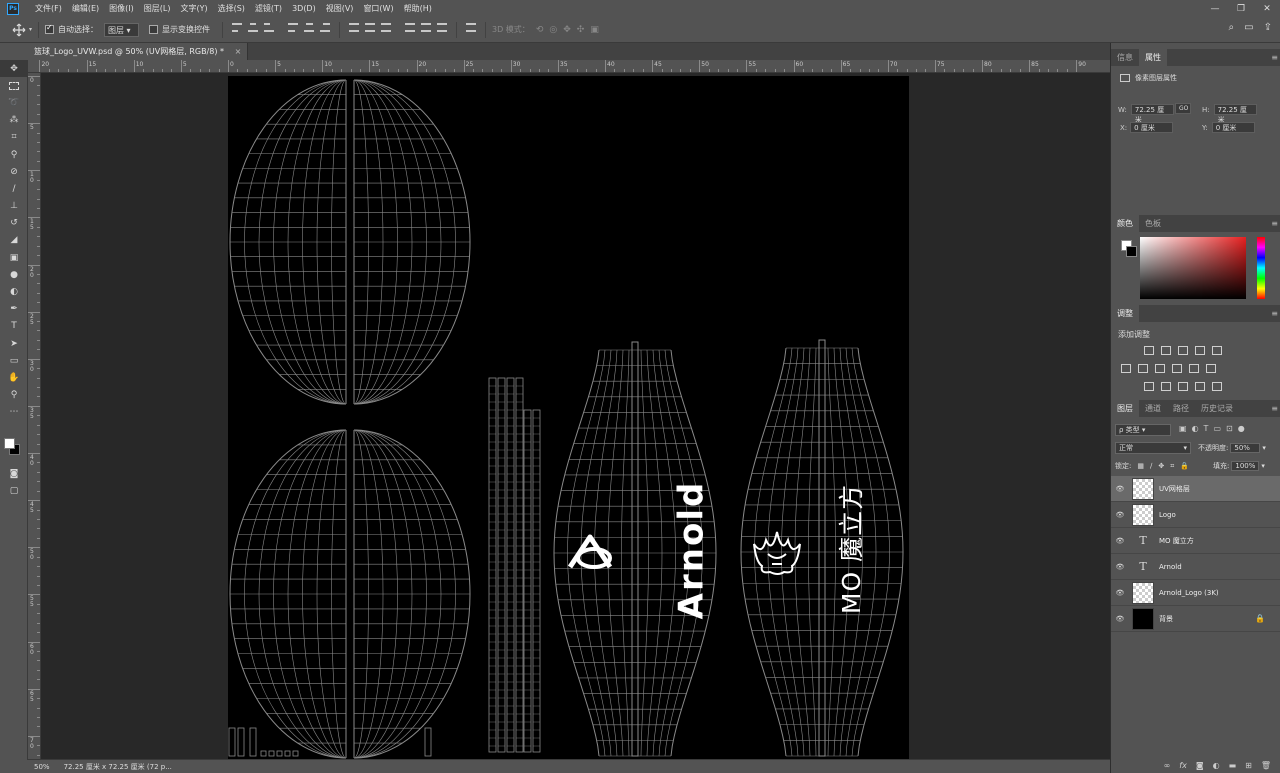 This screenshot has height=773, width=1280. I want to click on distribute-right-icon, so click(442, 27).